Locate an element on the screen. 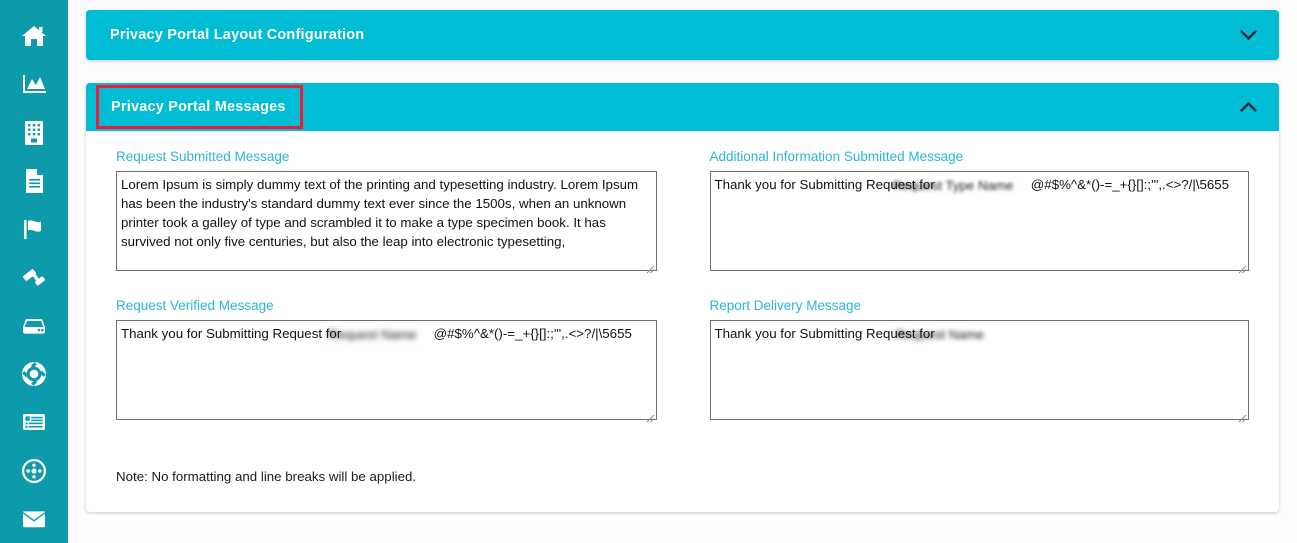 The height and width of the screenshot is (543, 1297). report-delivery-input is located at coordinates (979, 370).